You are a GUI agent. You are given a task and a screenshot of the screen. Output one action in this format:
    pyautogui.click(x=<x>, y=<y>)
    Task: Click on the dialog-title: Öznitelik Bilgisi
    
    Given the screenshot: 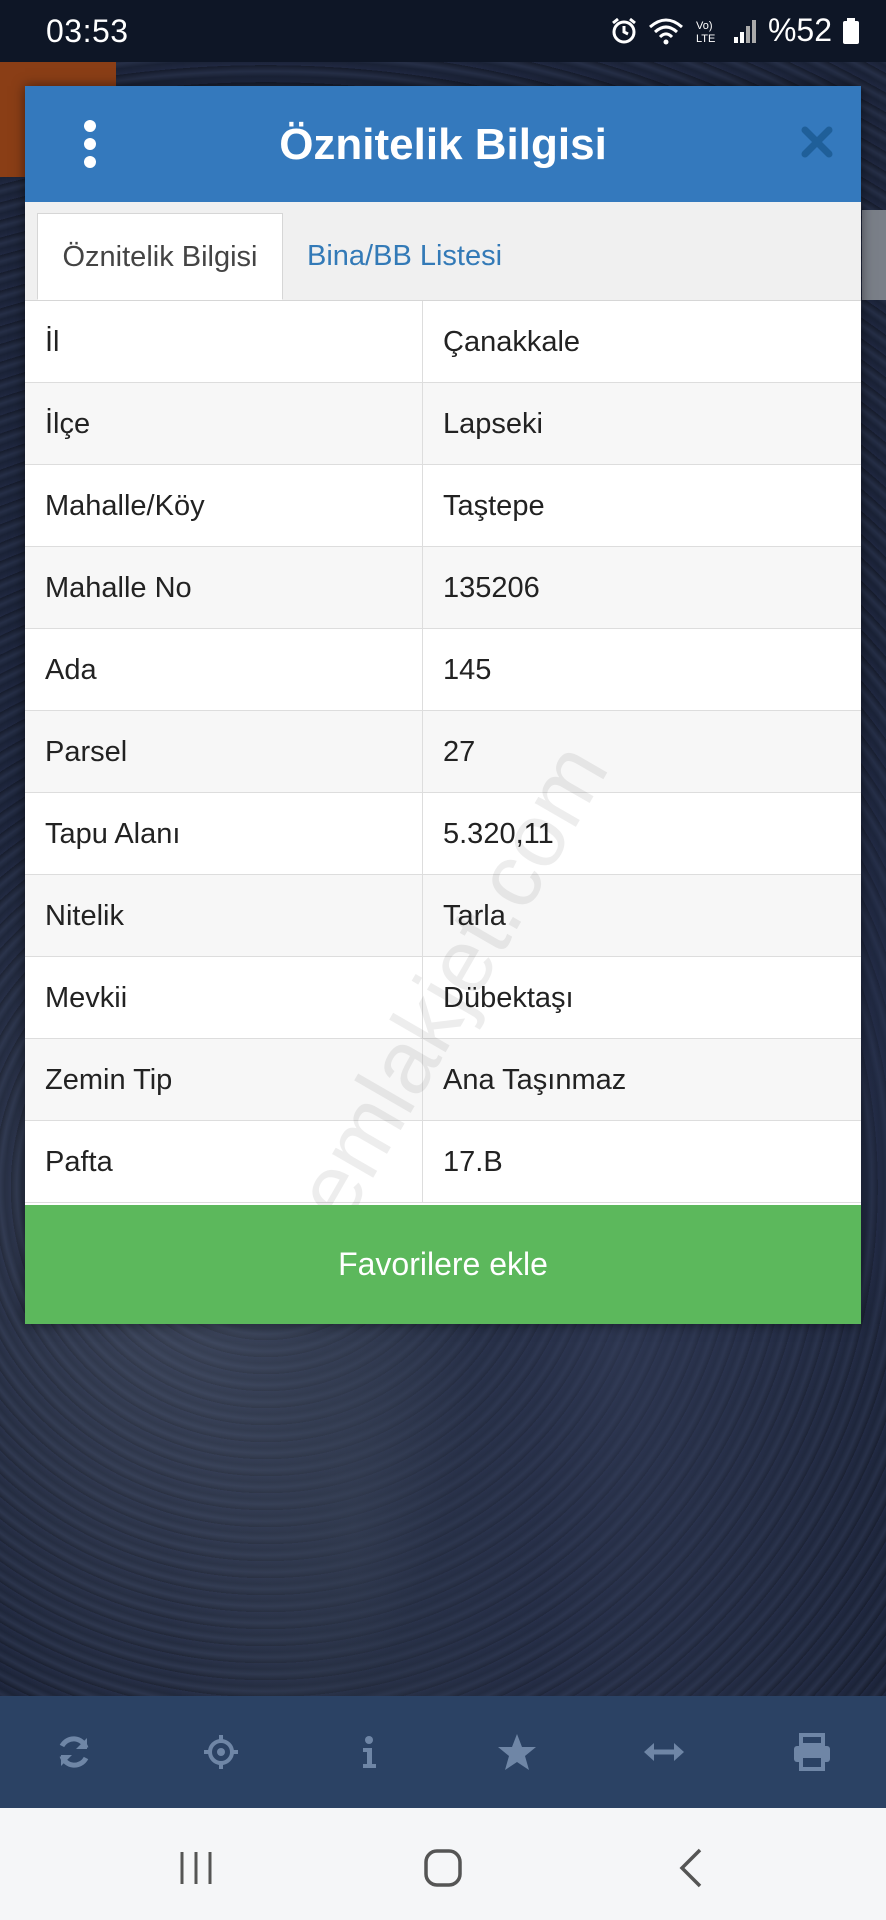 What is the action you would take?
    pyautogui.click(x=443, y=144)
    